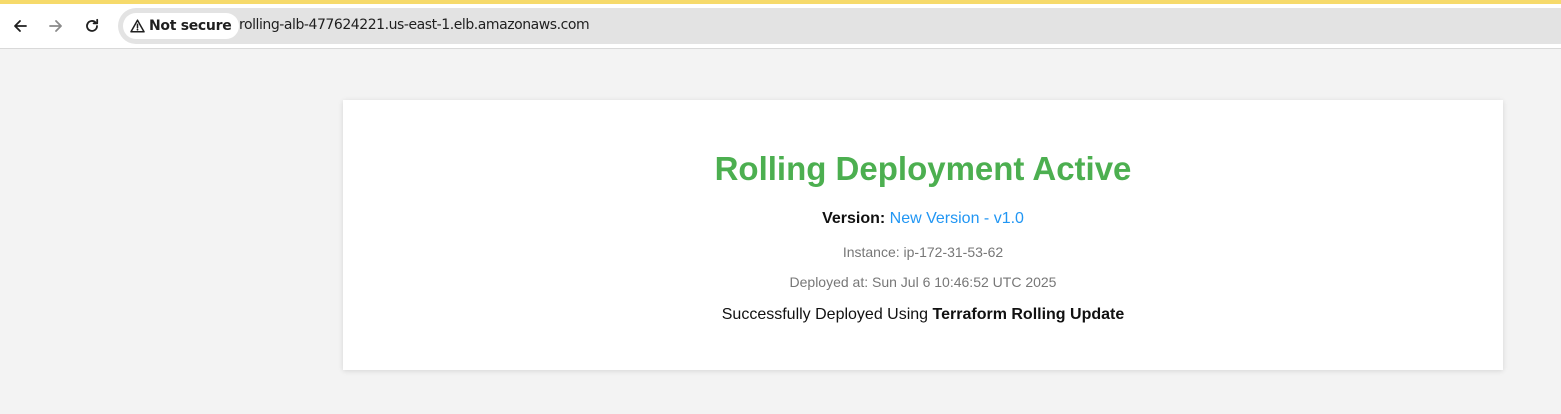 The width and height of the screenshot is (1561, 414). Describe the element at coordinates (923, 252) in the screenshot. I see `instance-text: Instance: ip-172-31-53-62` at that location.